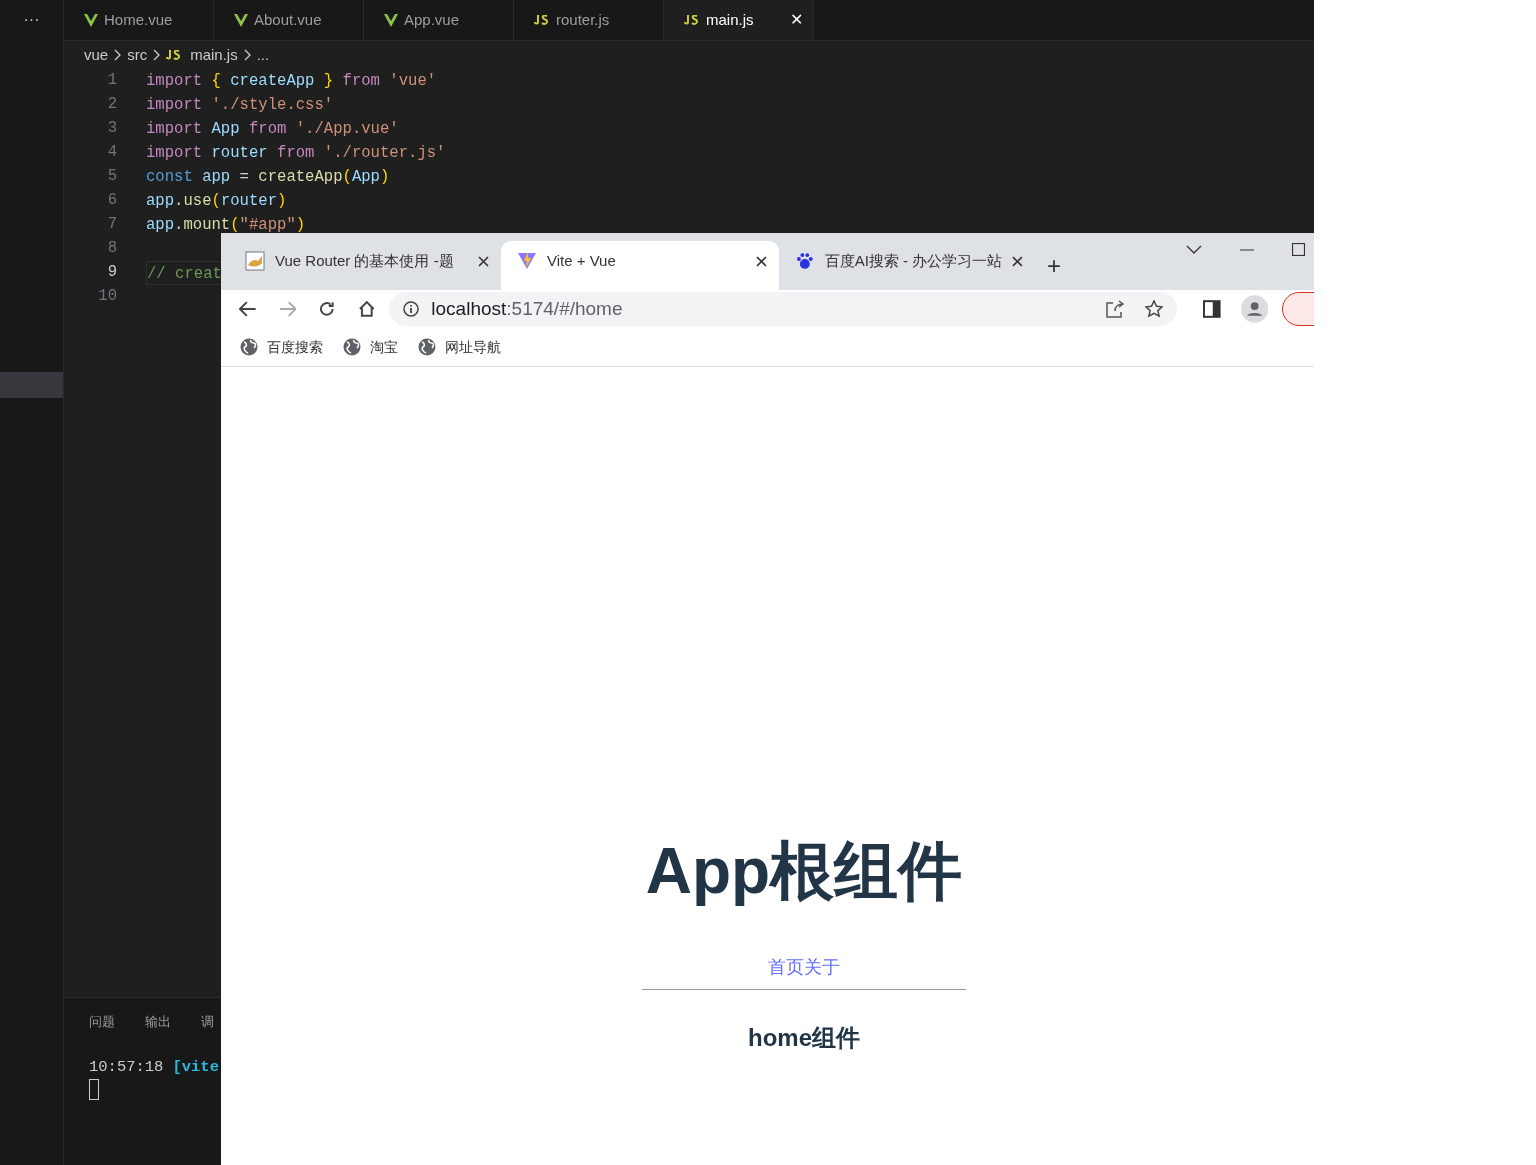  I want to click on address-bar: localhost:5174/#/home, so click(783, 309).